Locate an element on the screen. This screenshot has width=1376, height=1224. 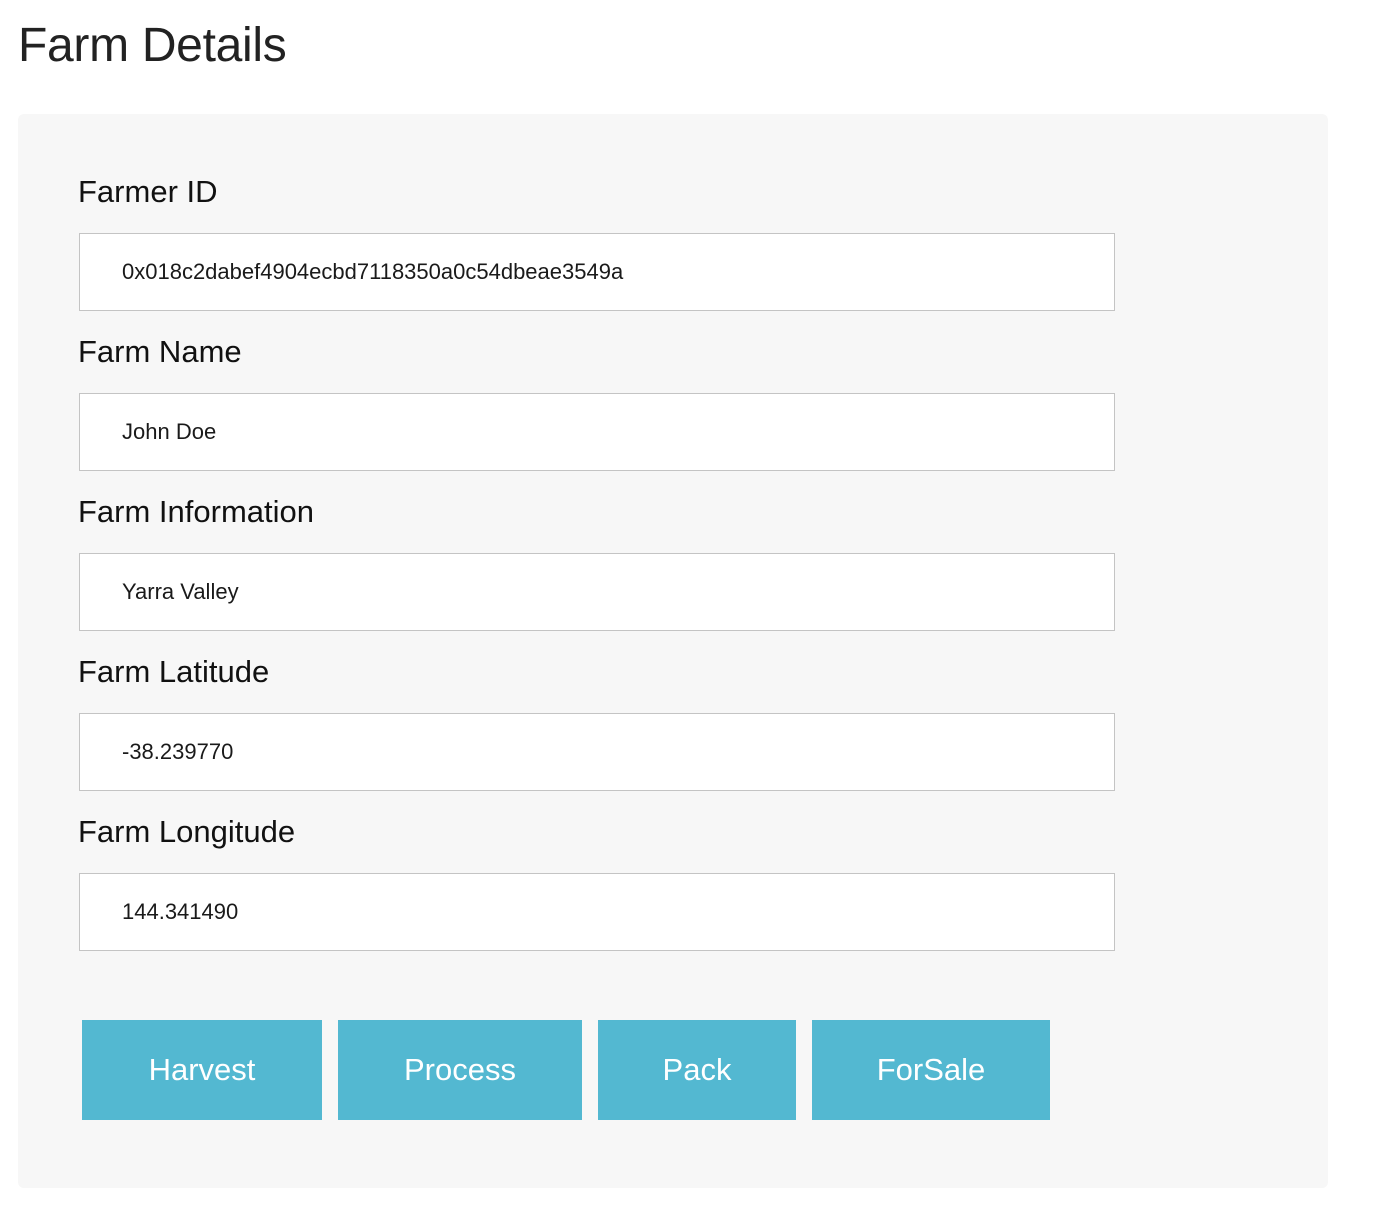
page-title: Farm Details is located at coordinates (152, 45).